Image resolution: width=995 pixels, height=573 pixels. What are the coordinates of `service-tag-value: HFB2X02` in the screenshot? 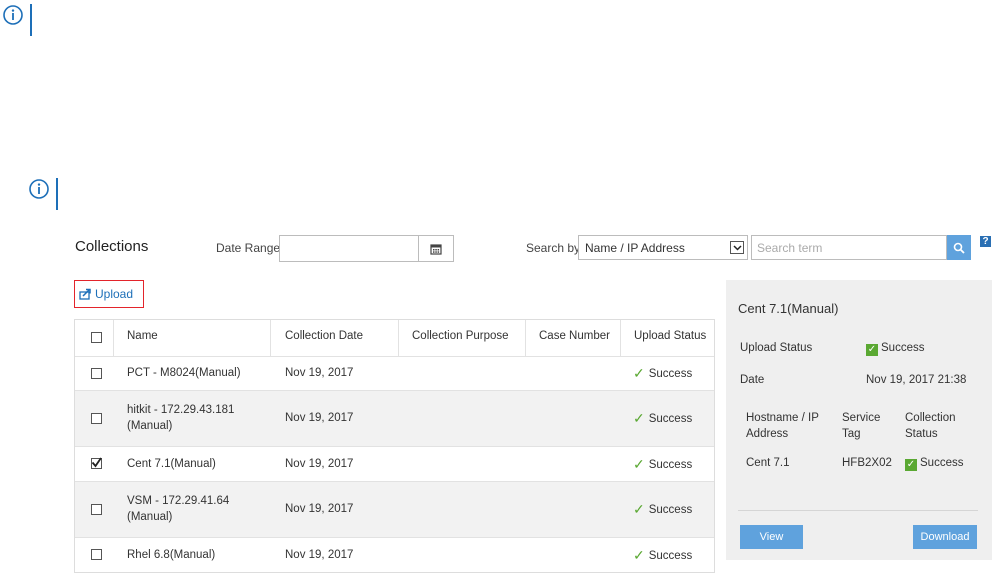 It's located at (867, 463).